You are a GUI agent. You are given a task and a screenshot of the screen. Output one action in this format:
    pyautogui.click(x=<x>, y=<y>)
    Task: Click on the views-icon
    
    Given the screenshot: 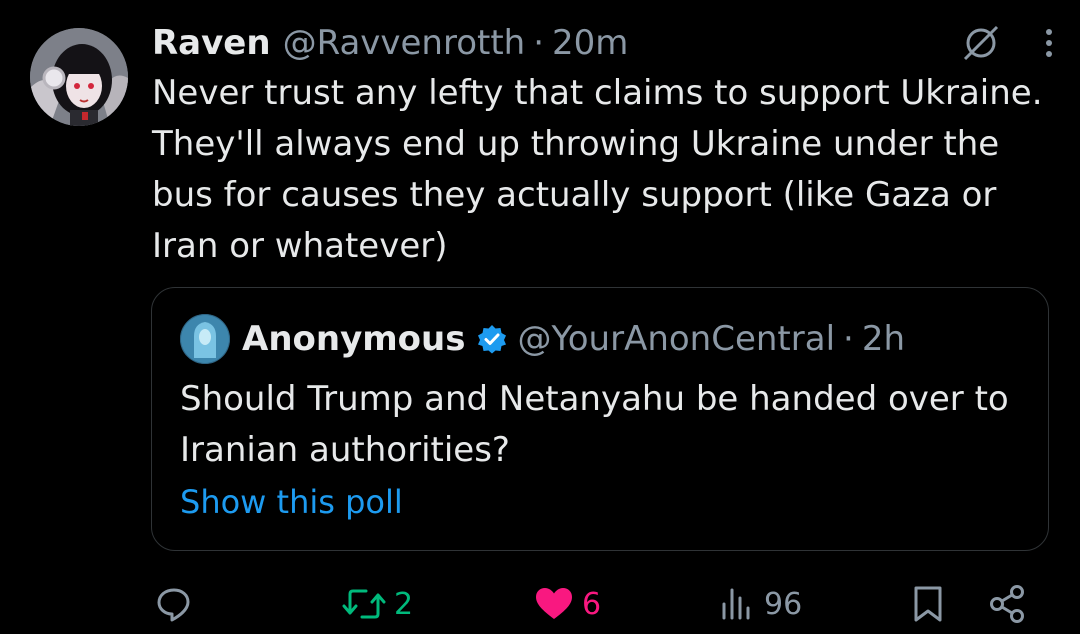 What is the action you would take?
    pyautogui.click(x=738, y=604)
    